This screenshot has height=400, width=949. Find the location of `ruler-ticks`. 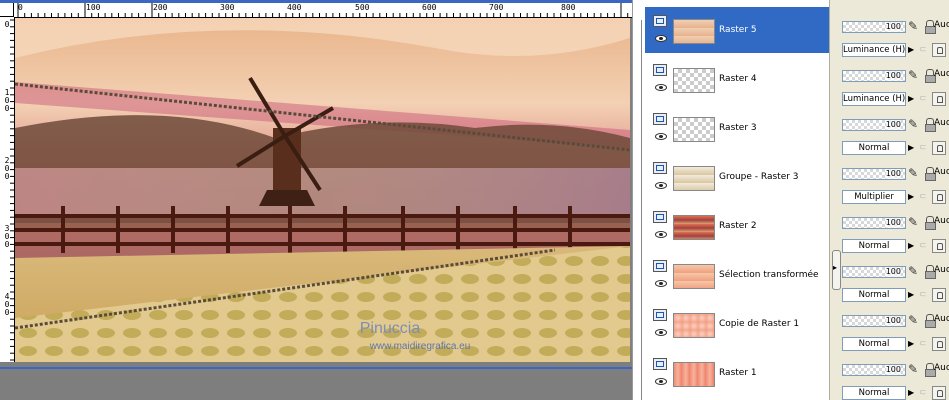

ruler-ticks is located at coordinates (323, 10).